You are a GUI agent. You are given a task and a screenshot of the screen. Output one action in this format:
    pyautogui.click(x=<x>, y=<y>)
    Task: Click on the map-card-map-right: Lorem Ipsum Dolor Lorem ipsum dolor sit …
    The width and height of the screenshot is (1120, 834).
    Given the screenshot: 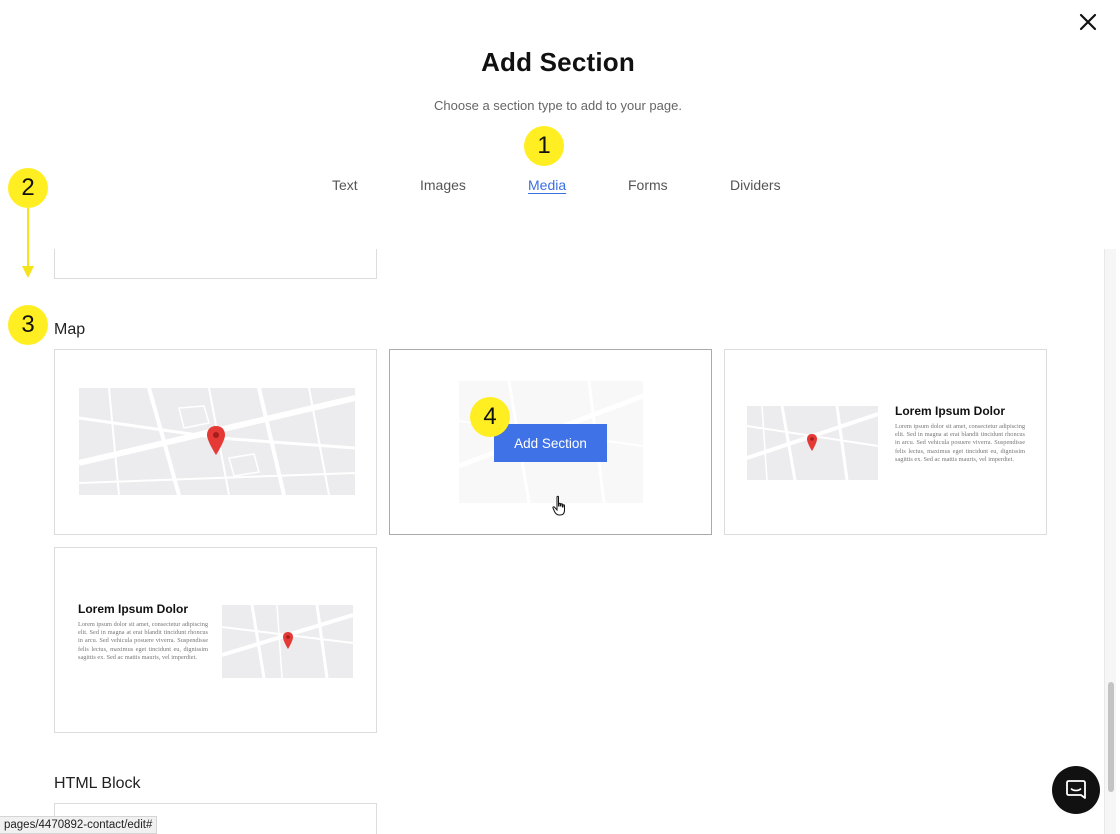 What is the action you would take?
    pyautogui.click(x=215, y=640)
    